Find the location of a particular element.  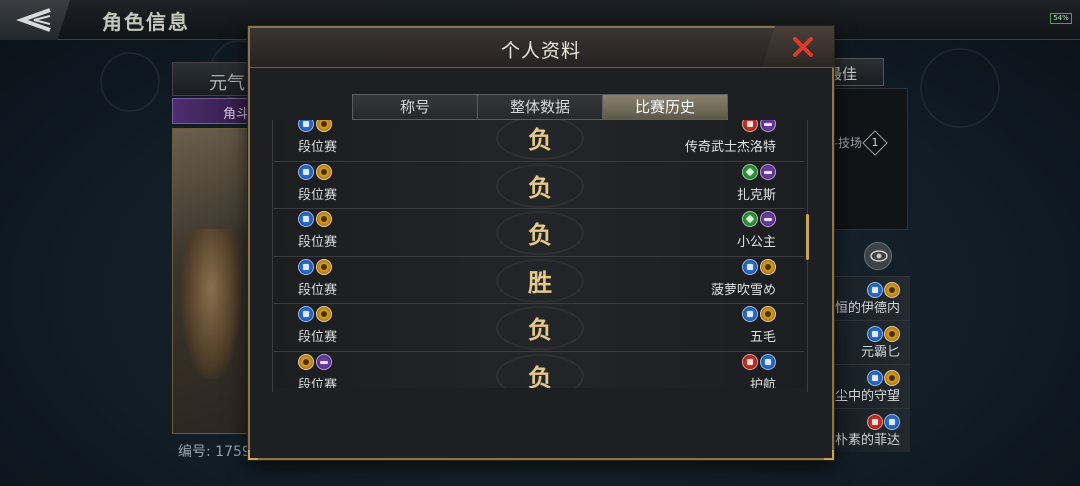

opponent-name: 传奇武士杰洛特 is located at coordinates (730, 147).